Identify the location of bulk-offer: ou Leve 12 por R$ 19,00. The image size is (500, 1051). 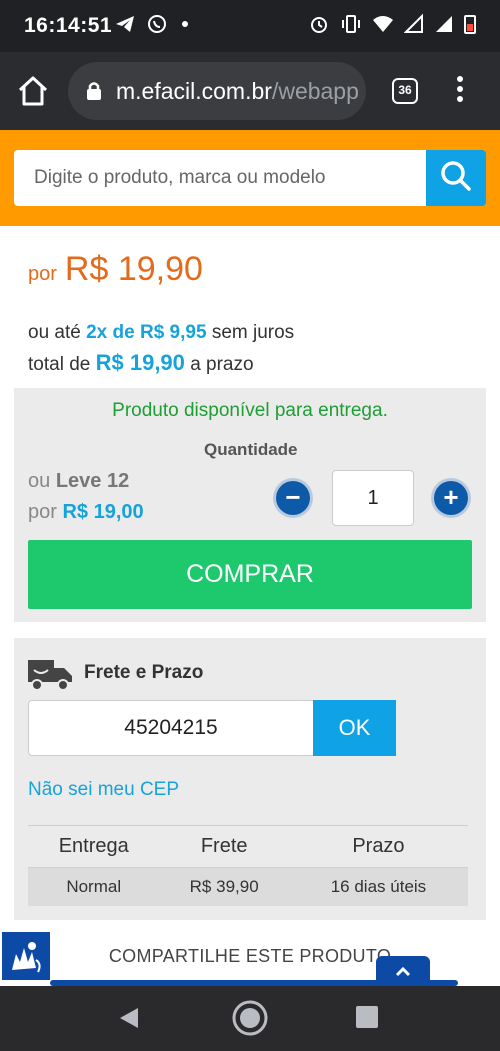
(86, 497).